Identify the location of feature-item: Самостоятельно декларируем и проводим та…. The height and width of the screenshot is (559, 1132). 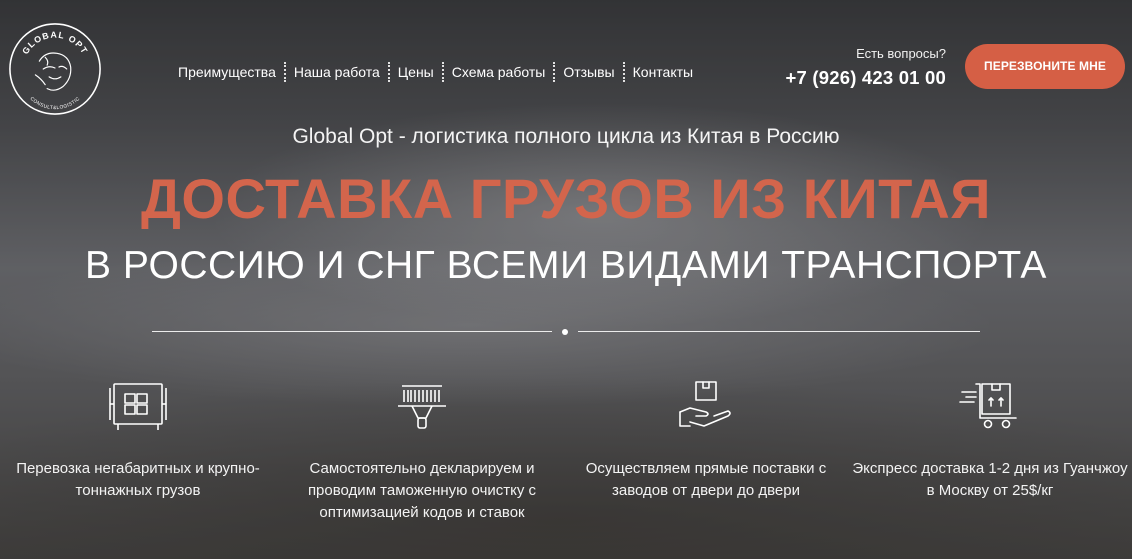
(422, 451).